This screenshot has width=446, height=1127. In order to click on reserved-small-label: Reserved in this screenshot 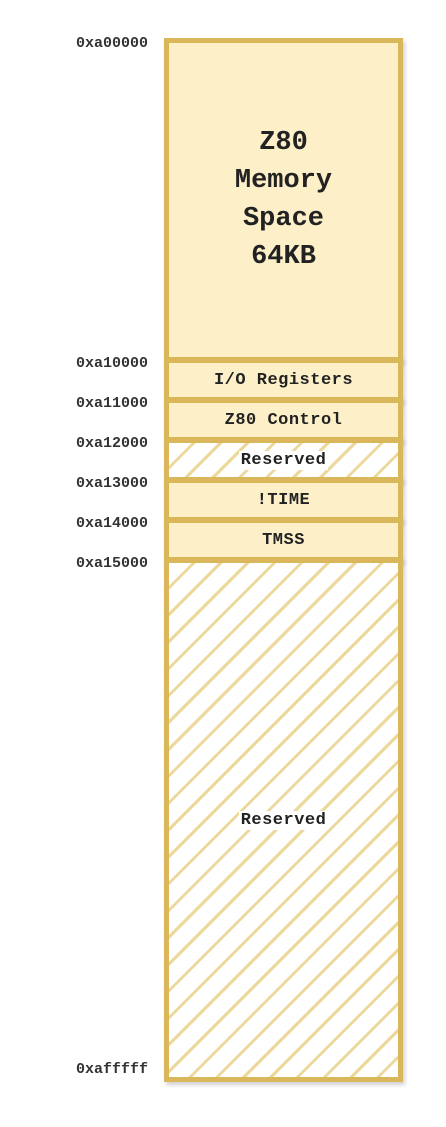, I will do `click(283, 460)`.